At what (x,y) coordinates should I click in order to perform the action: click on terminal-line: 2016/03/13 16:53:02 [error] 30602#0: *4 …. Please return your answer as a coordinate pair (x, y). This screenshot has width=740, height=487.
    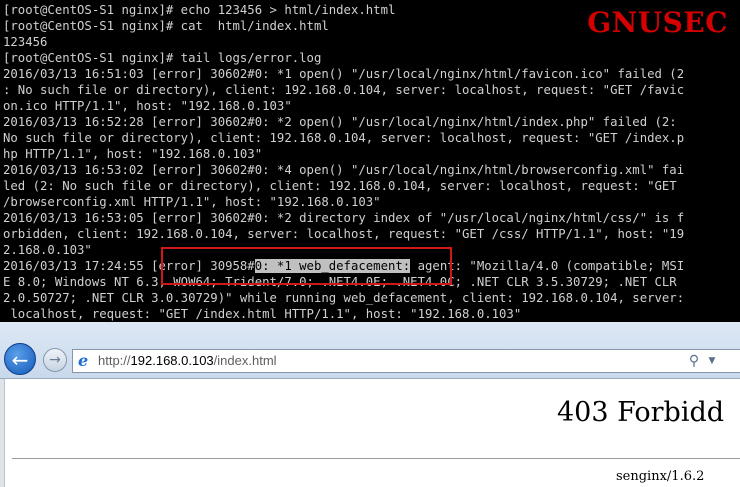
    Looking at the image, I should click on (344, 170).